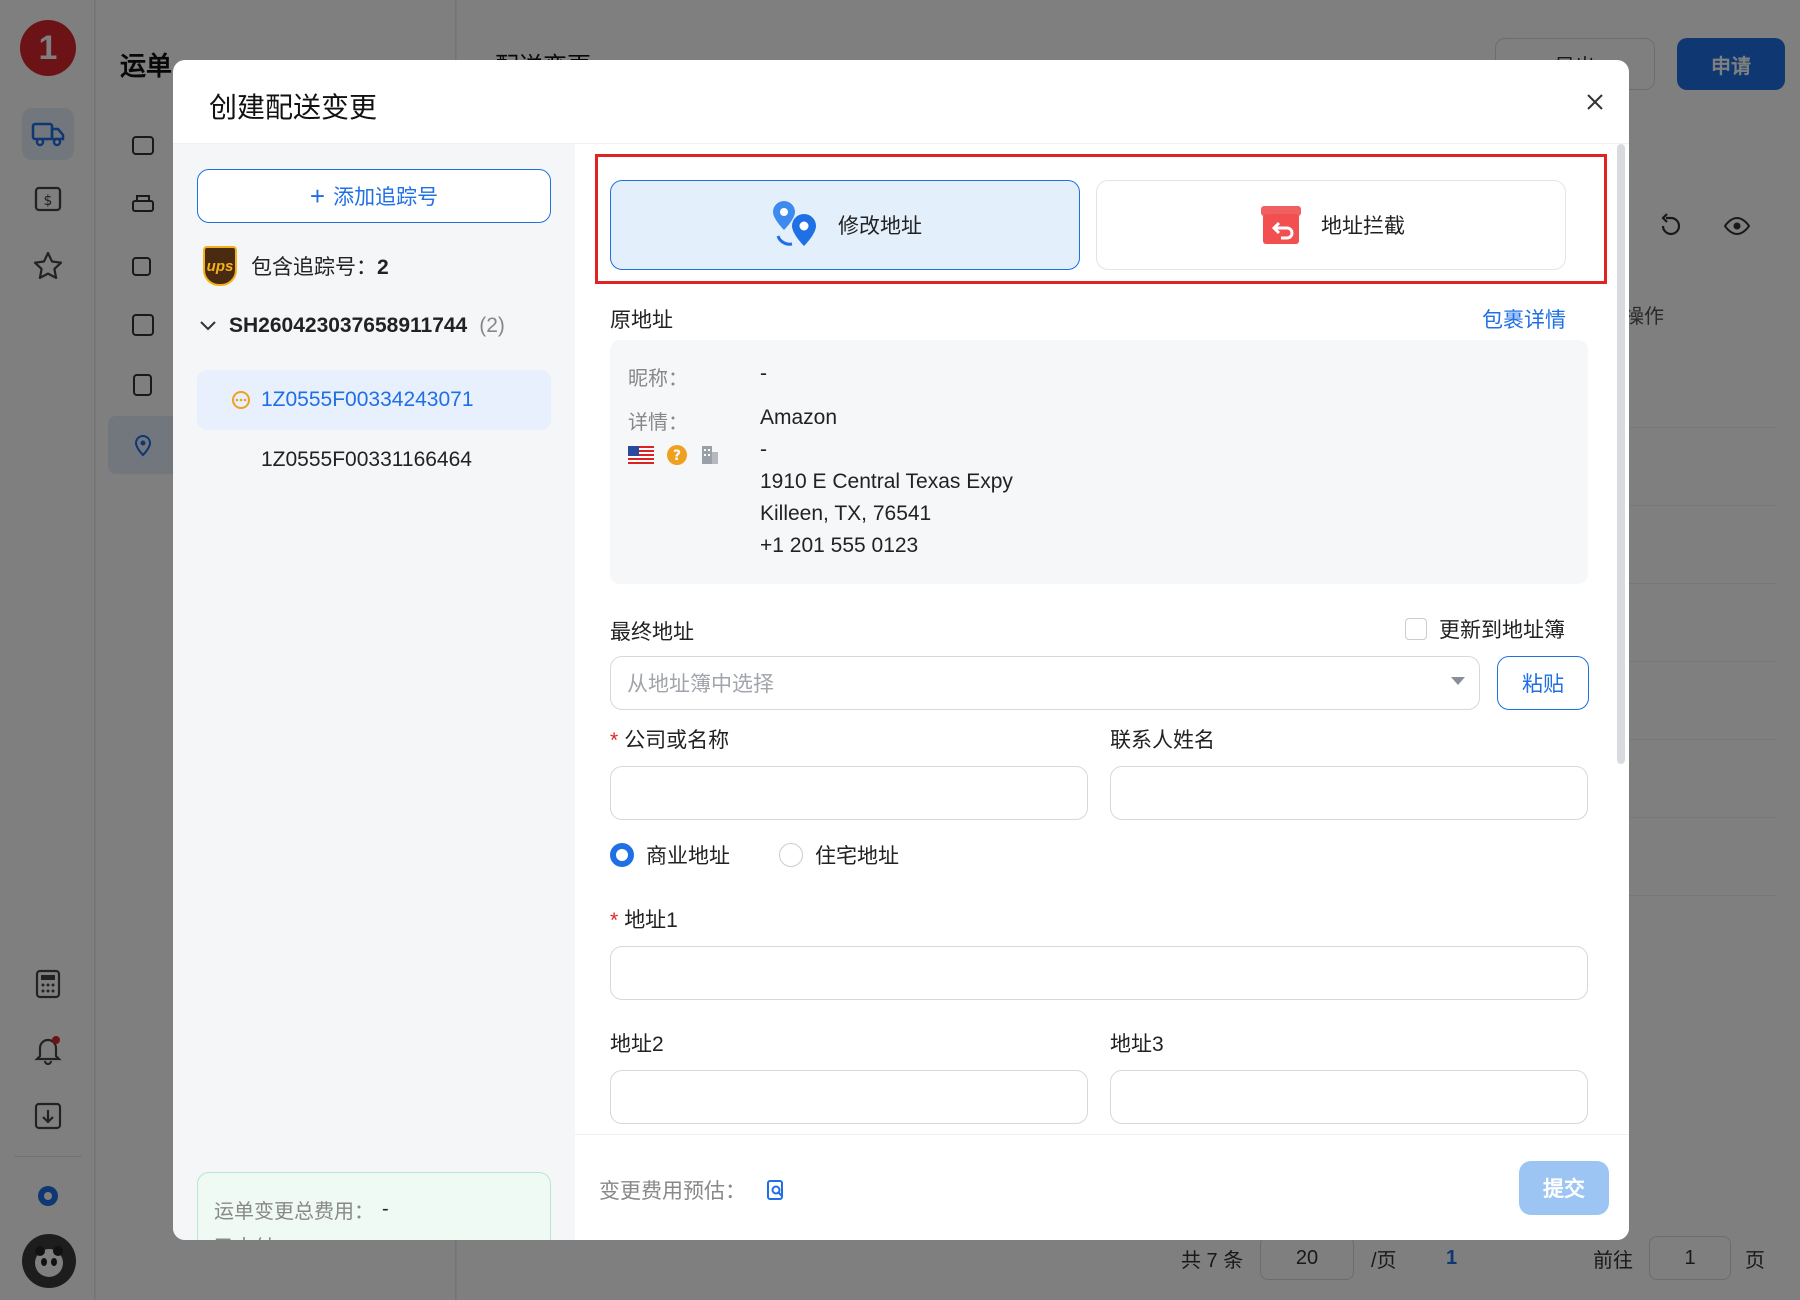 The height and width of the screenshot is (1300, 1800). Describe the element at coordinates (641, 320) in the screenshot. I see `original-address-label: 原地址` at that location.